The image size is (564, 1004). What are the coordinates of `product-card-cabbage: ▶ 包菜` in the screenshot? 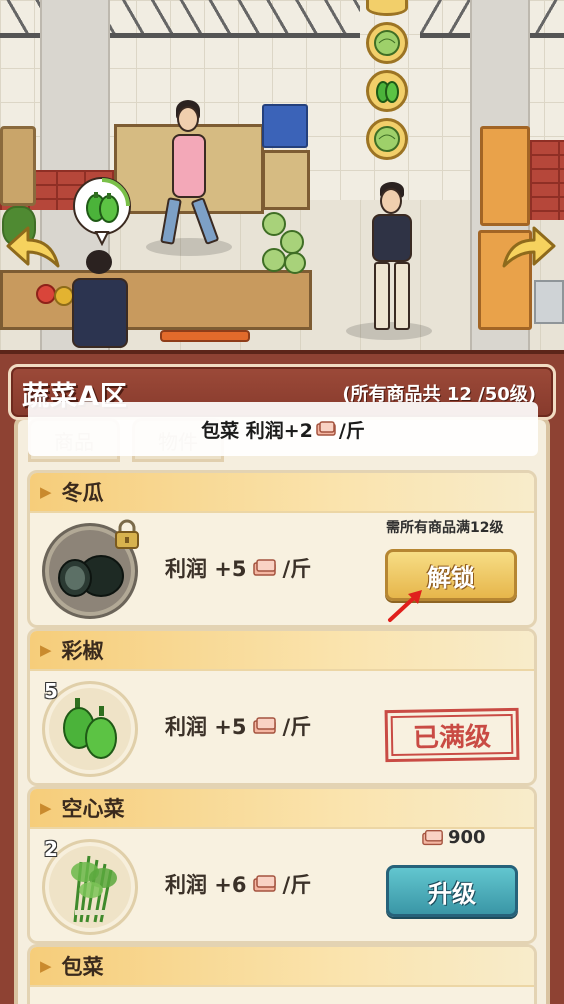 It's located at (282, 974).